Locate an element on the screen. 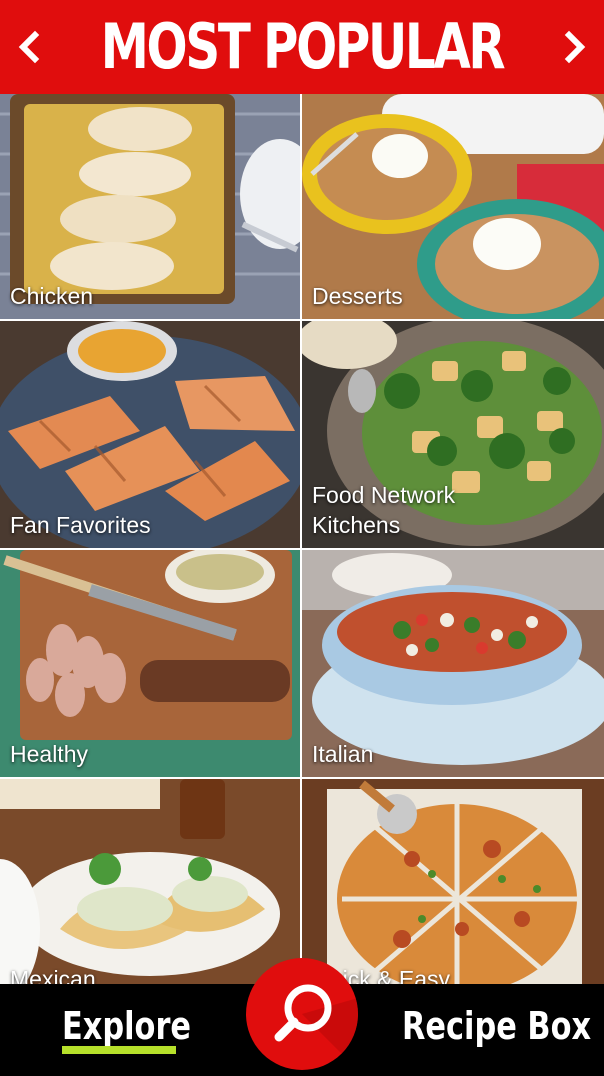 The image size is (604, 1076). category-label: Fan Favorites is located at coordinates (80, 525).